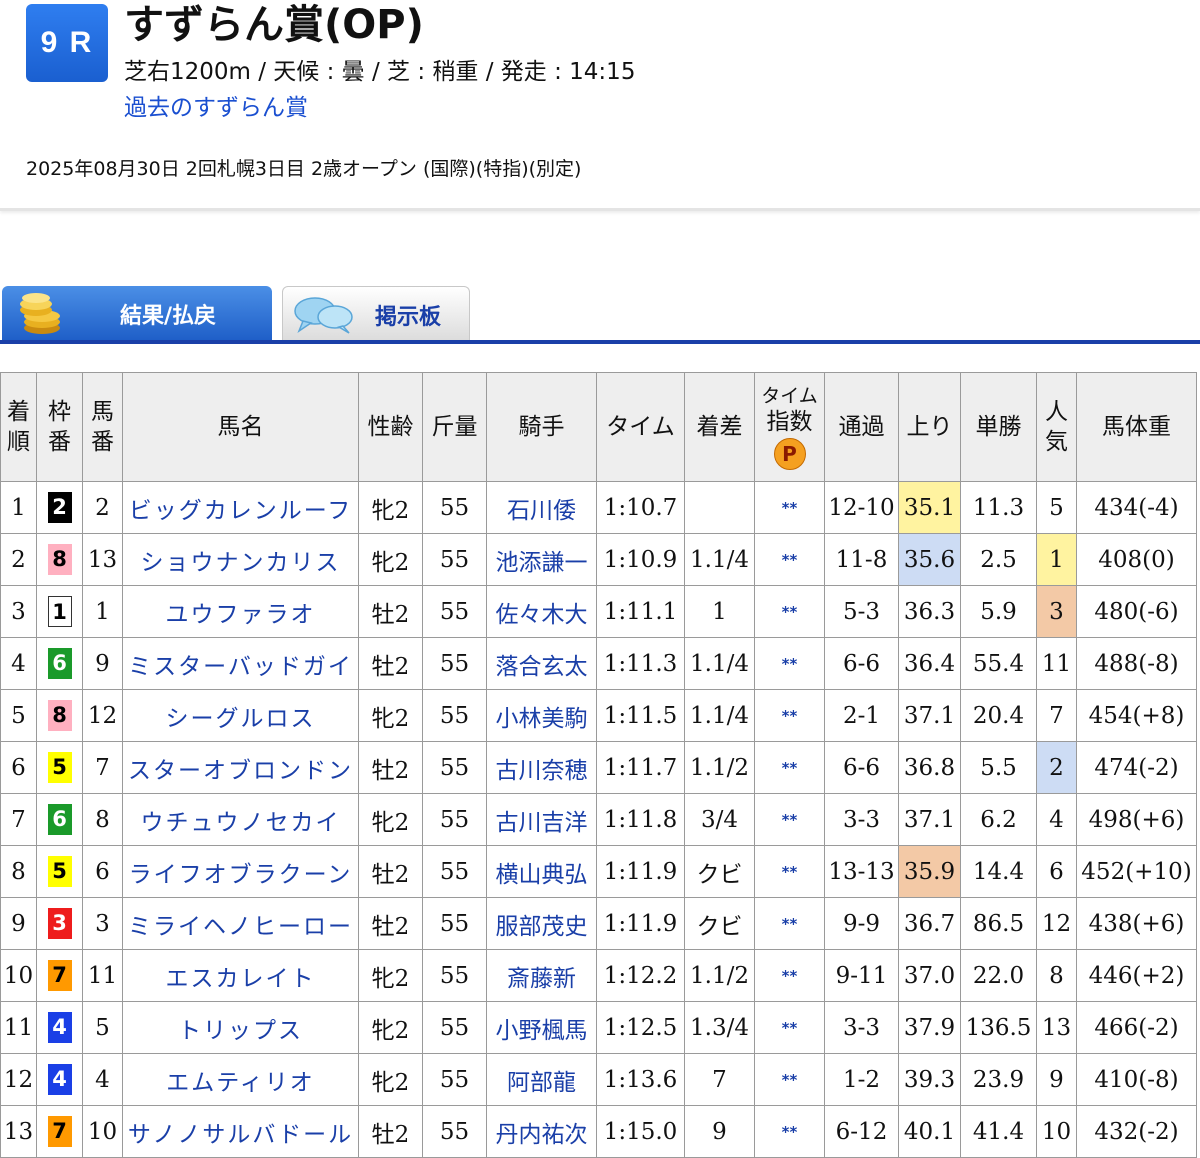  I want to click on header-kinryo: 斤量, so click(454, 427).